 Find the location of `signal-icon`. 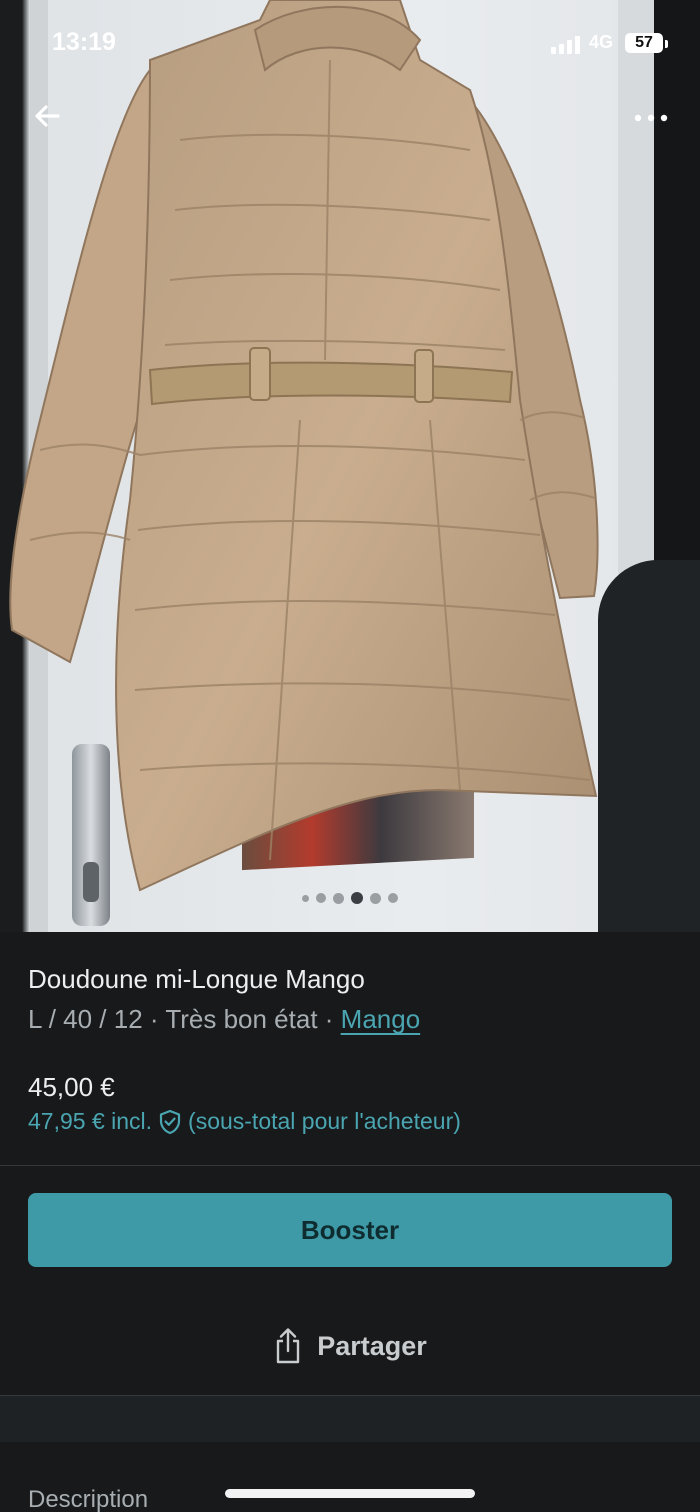

signal-icon is located at coordinates (565, 45).